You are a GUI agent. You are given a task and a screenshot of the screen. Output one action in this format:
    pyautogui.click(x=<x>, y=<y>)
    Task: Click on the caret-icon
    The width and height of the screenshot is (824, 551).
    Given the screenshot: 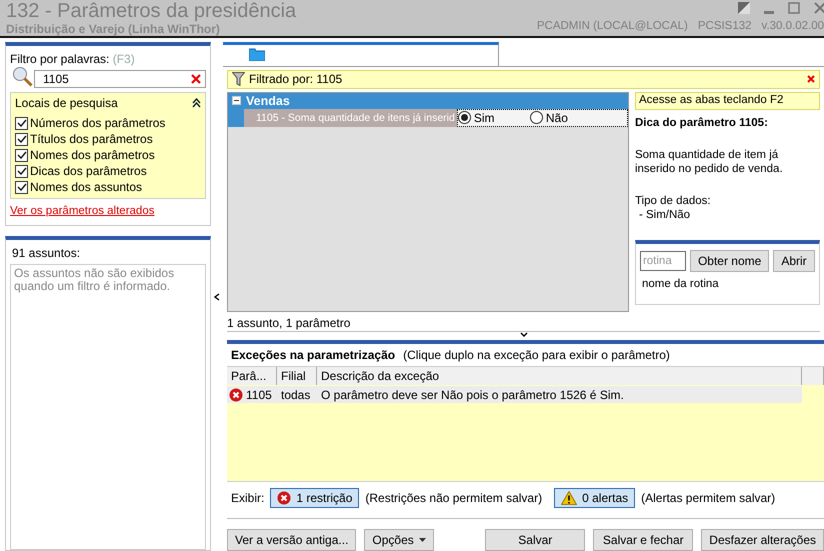 What is the action you would take?
    pyautogui.click(x=422, y=540)
    